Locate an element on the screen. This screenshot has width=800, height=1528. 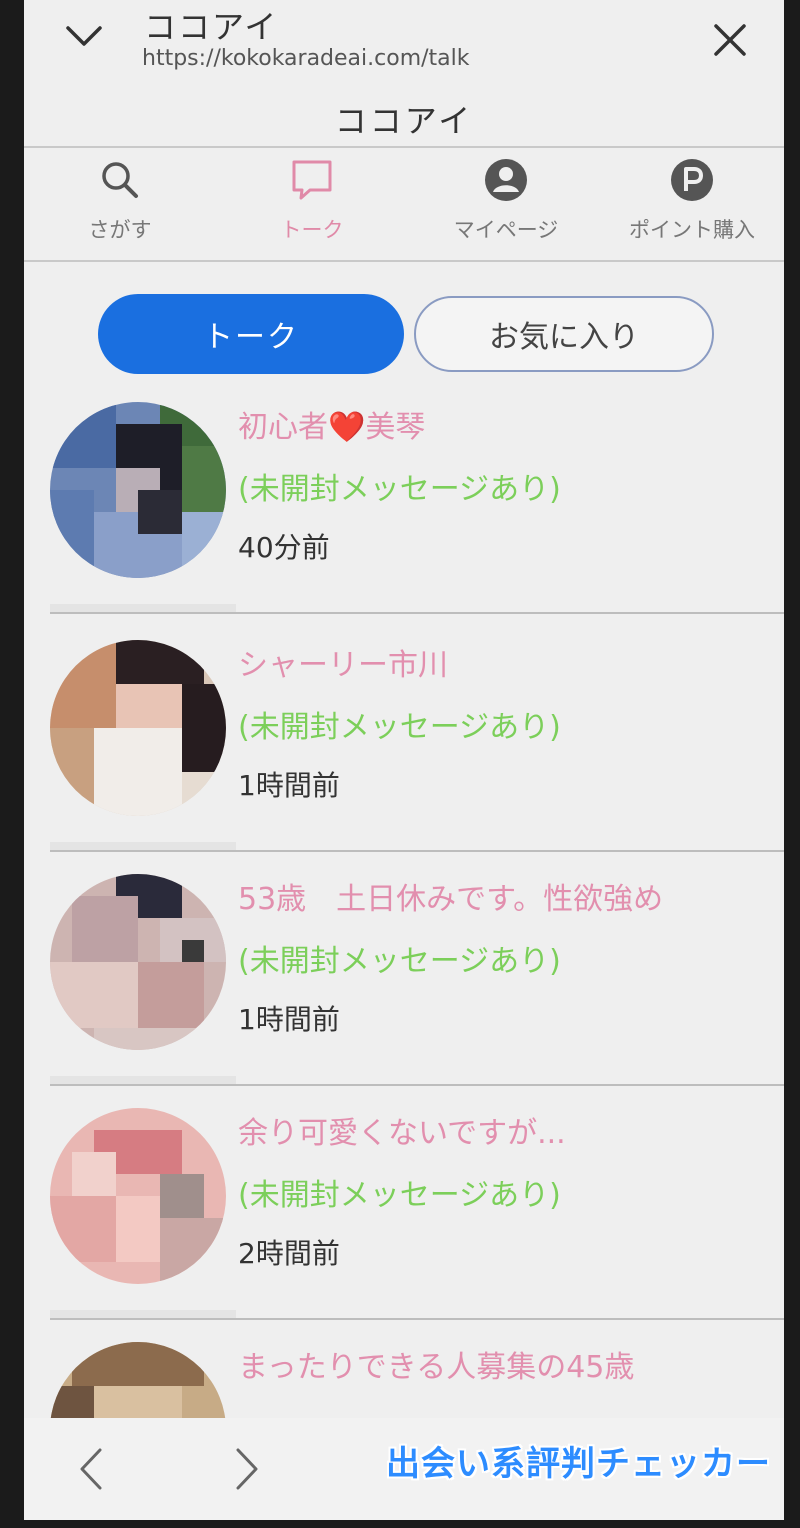
talk-name: 初心者❤️美琴 is located at coordinates (332, 427).